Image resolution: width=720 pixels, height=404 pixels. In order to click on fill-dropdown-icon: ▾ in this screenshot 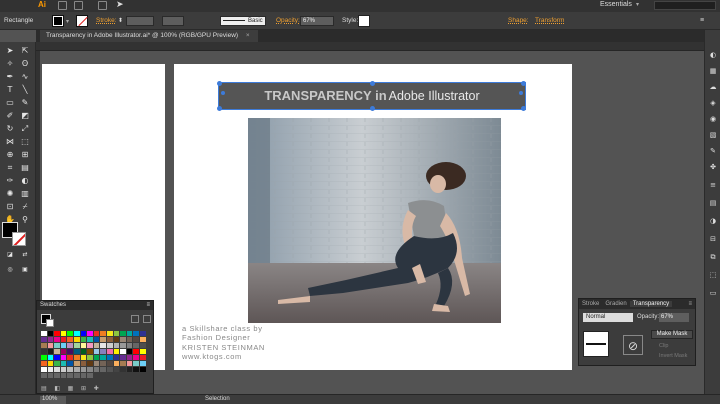, I will do `click(67, 21)`.